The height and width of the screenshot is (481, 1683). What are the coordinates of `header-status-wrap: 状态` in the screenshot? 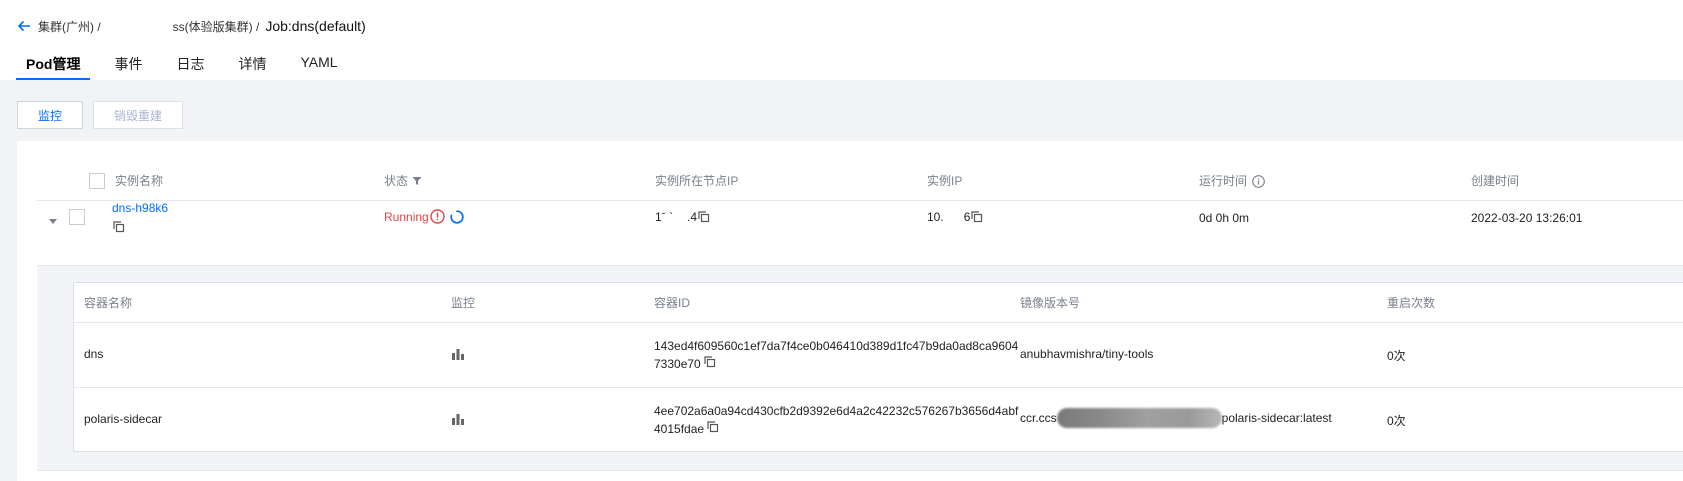 It's located at (403, 181).